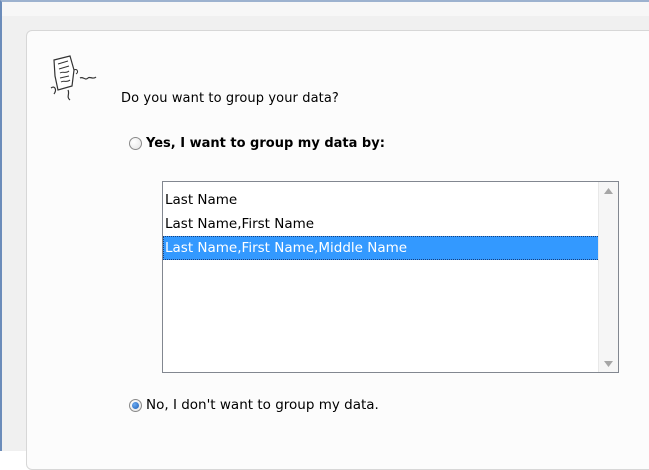 This screenshot has width=649, height=470. Describe the element at coordinates (608, 277) in the screenshot. I see `listbox-vertical-scrollbar` at that location.